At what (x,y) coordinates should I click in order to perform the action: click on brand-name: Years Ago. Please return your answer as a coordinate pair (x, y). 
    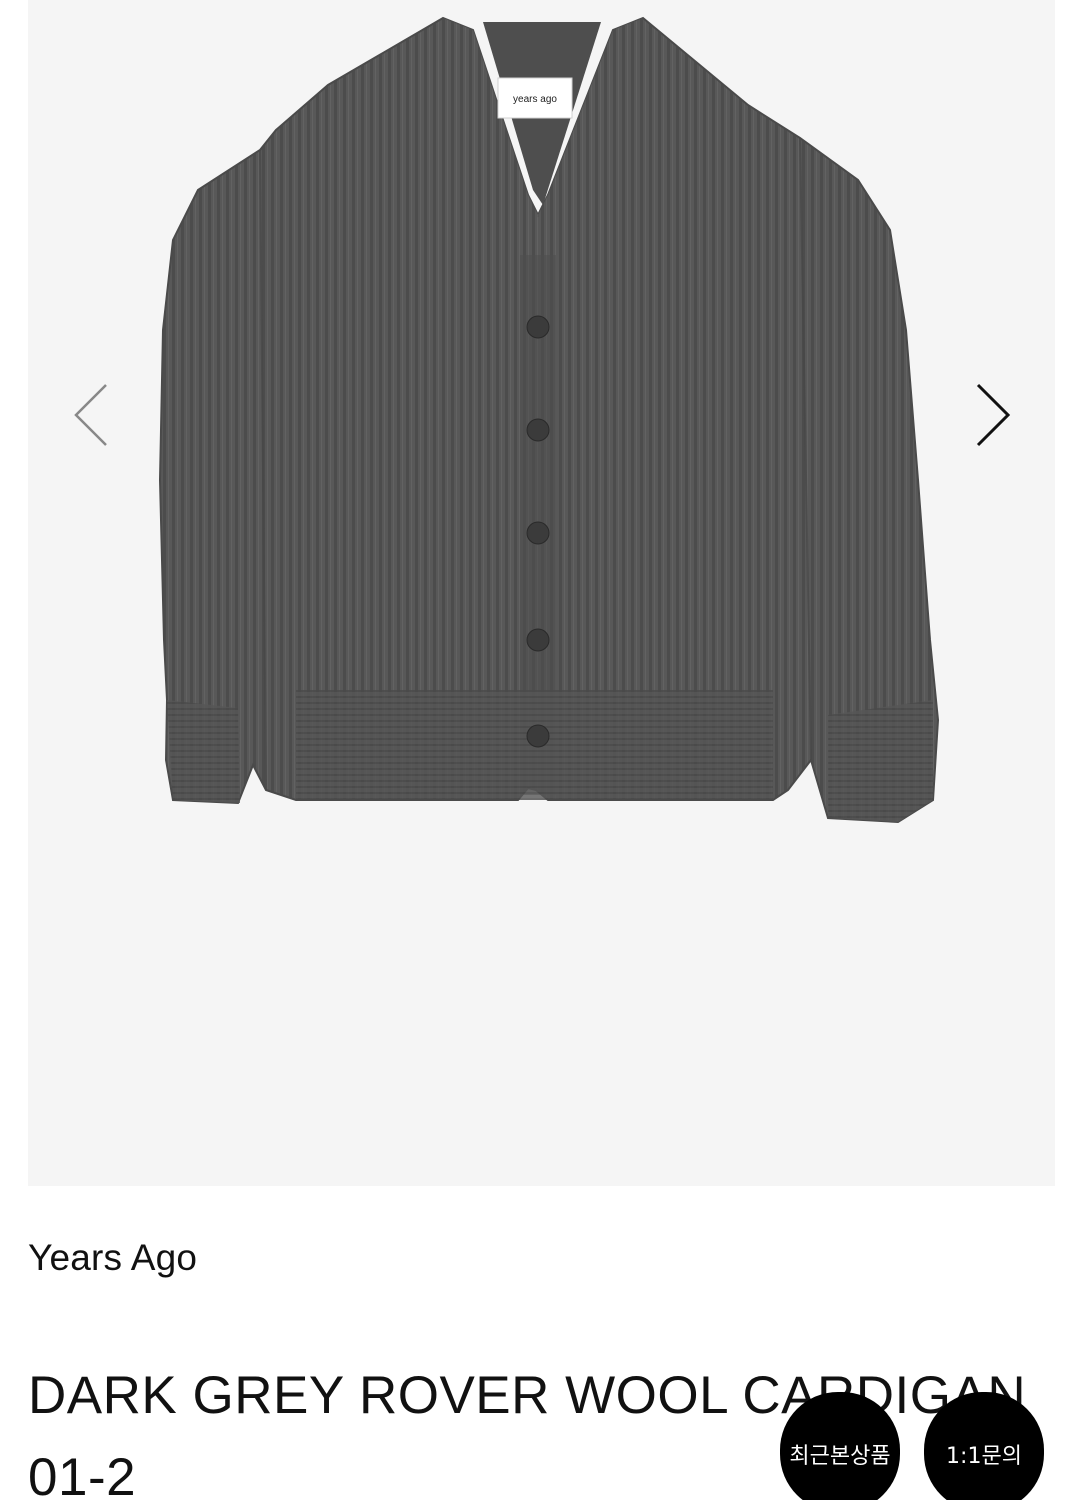
    Looking at the image, I should click on (112, 1258).